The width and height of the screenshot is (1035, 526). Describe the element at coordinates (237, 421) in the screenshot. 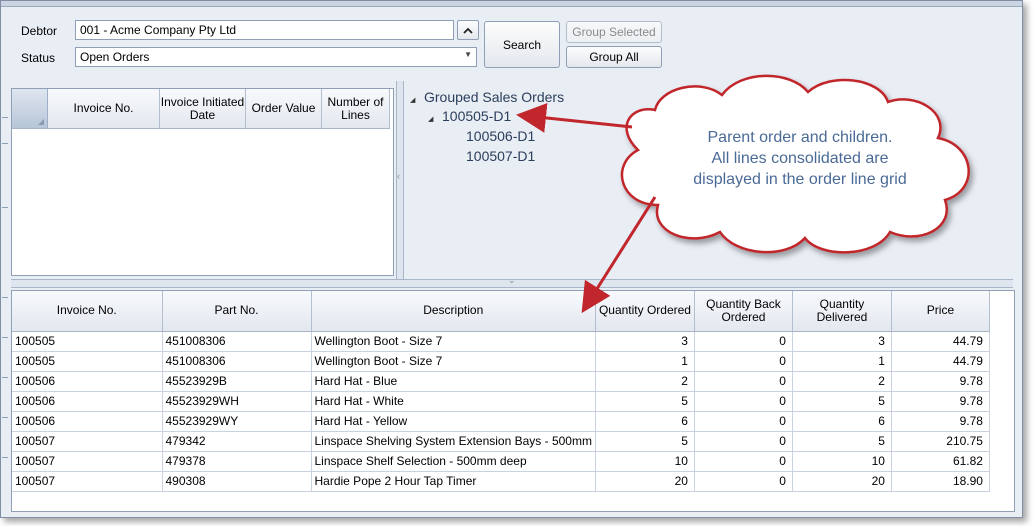

I see `cell-part-no: 45523929WY` at that location.